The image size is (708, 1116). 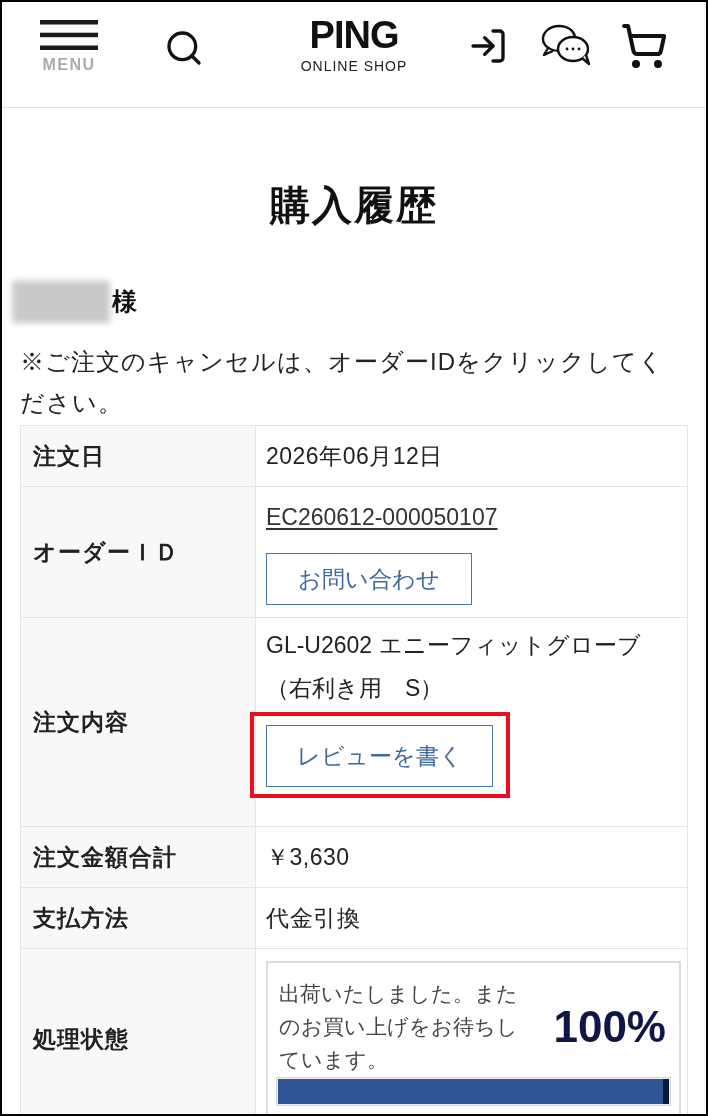 I want to click on chat-bubbles-icon, so click(x=566, y=45).